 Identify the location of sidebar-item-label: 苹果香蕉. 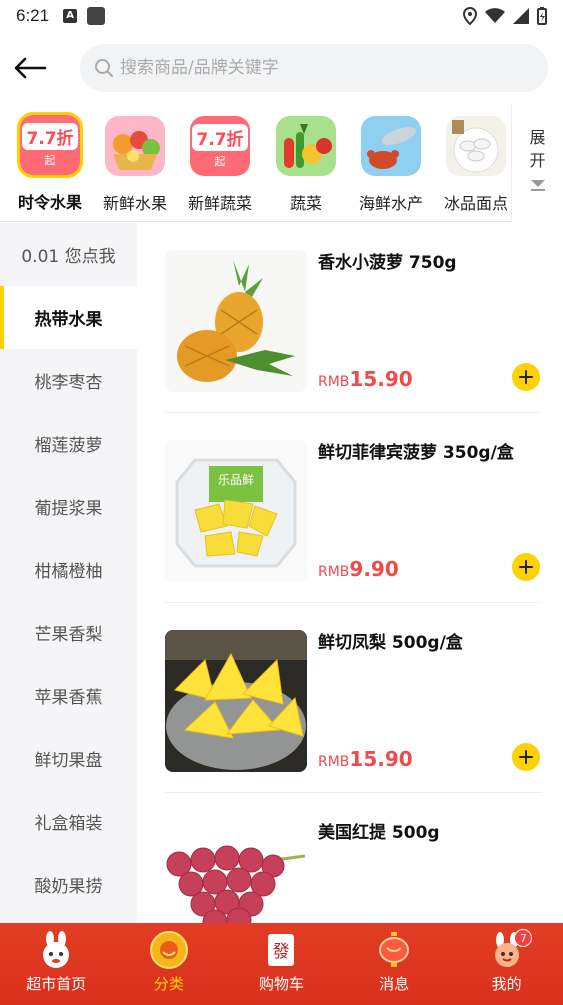
(68, 698).